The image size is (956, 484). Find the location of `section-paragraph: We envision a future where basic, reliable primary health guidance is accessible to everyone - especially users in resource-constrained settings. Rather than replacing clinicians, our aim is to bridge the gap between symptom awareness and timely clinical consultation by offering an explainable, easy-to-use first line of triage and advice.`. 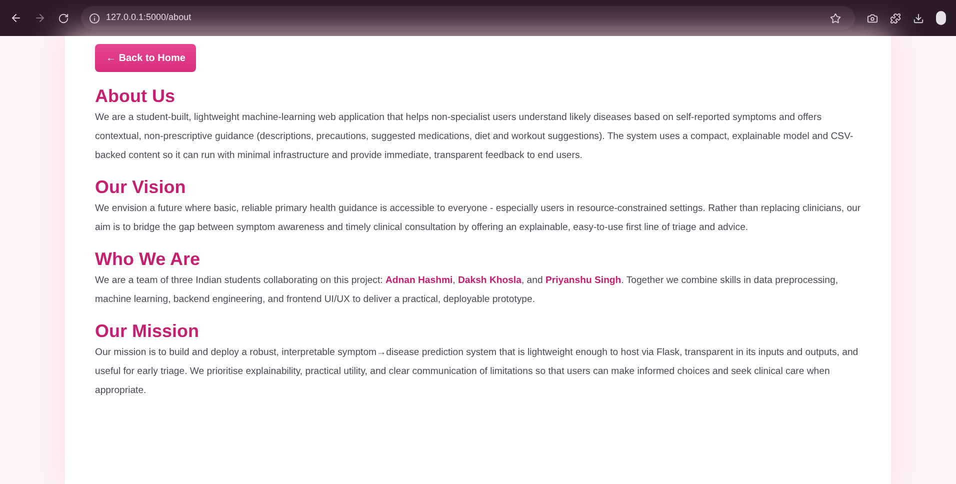

section-paragraph: We envision a future where basic, reliable primary health guidance is accessible to everyone - especially users in resource-constrained settings. Rather than replacing clinicians, our aim is to bridge the gap between symptom awareness and timely clinical consultation by offering an explainable, easy-to-use first line of triage and advice. is located at coordinates (478, 218).